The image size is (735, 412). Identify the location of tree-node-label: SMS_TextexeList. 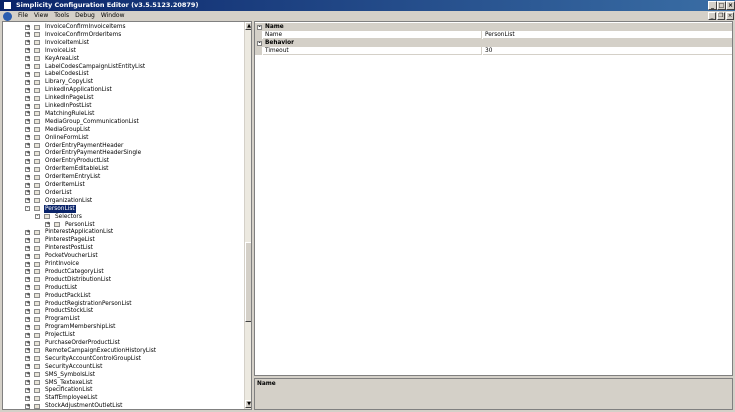
(68, 383).